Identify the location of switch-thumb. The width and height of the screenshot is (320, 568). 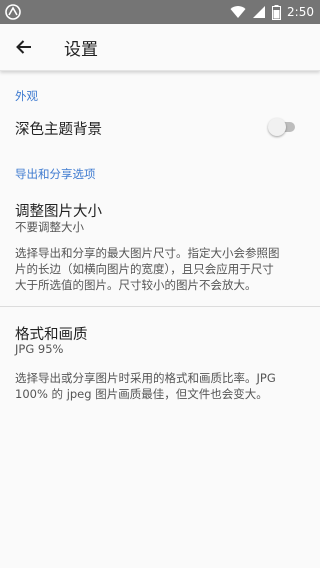
(277, 127).